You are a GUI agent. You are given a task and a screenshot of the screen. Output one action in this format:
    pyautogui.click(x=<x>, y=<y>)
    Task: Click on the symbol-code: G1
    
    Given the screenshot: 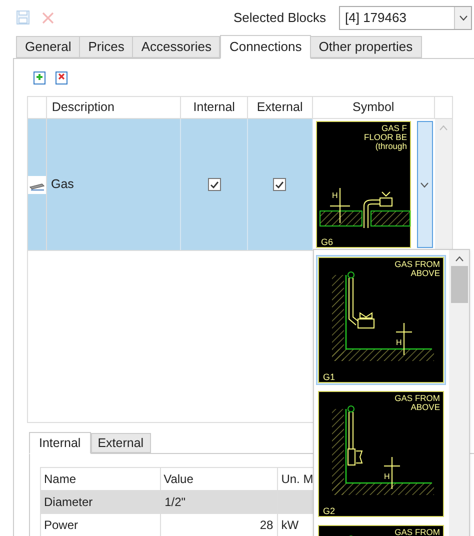 What is the action you would take?
    pyautogui.click(x=329, y=377)
    